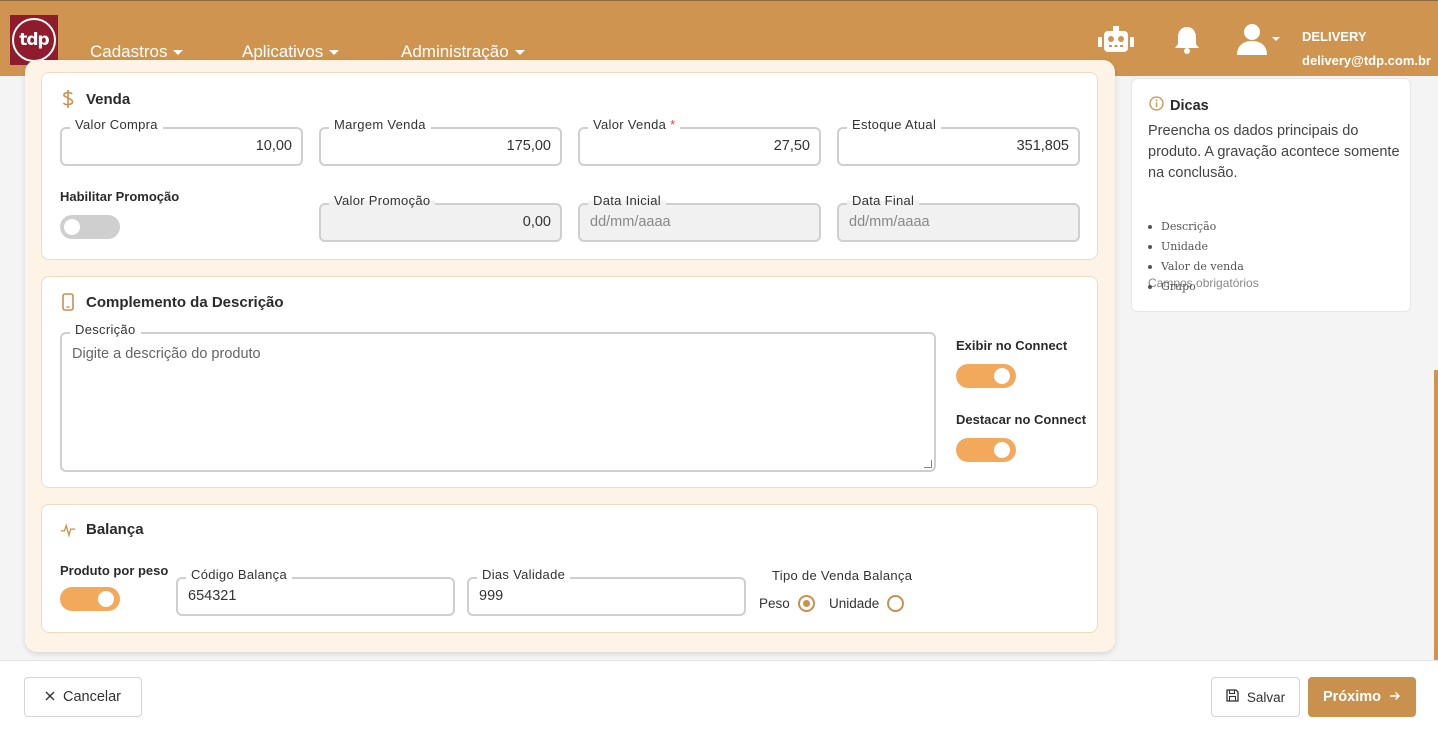  What do you see at coordinates (114, 570) in the screenshot?
I see `produto-por-peso-label: Produto por peso` at bounding box center [114, 570].